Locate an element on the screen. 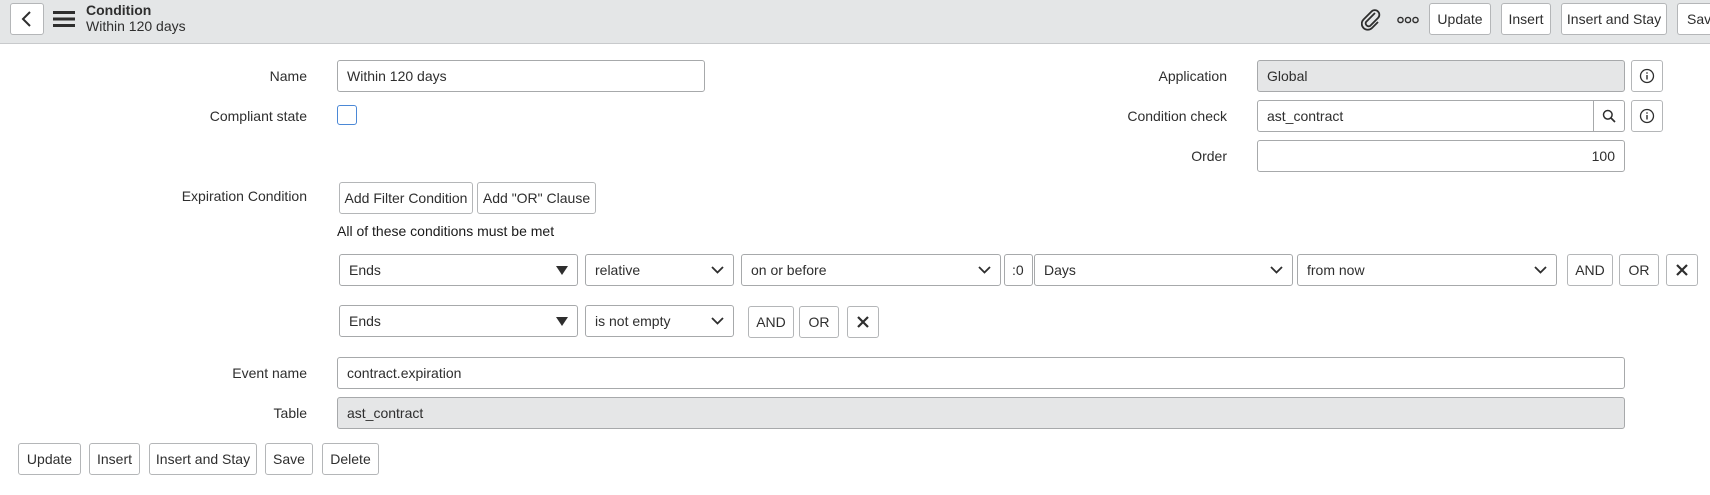 The height and width of the screenshot is (495, 1710). table-label: Table is located at coordinates (290, 413).